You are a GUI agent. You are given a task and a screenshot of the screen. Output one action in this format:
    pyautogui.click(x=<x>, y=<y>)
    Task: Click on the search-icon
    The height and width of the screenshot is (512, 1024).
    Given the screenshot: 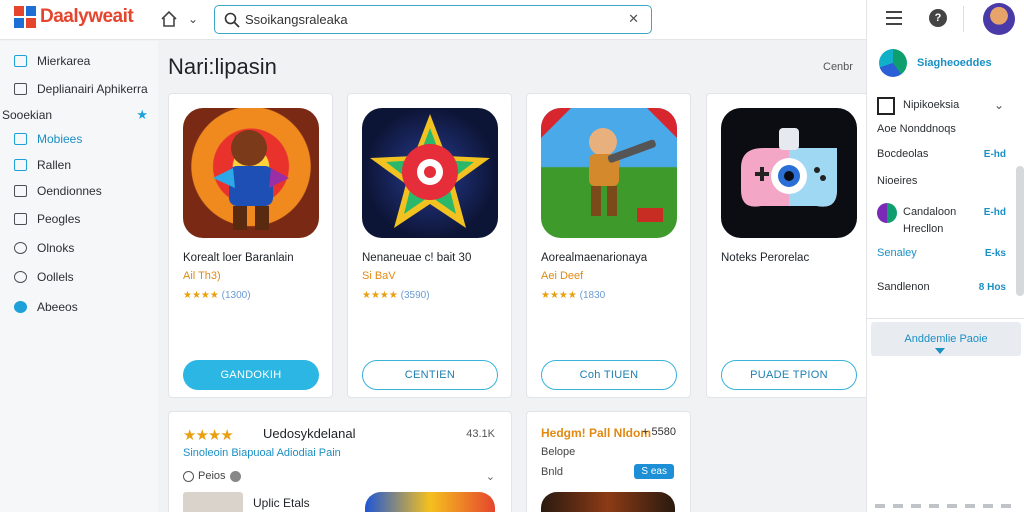 What is the action you would take?
    pyautogui.click(x=232, y=20)
    